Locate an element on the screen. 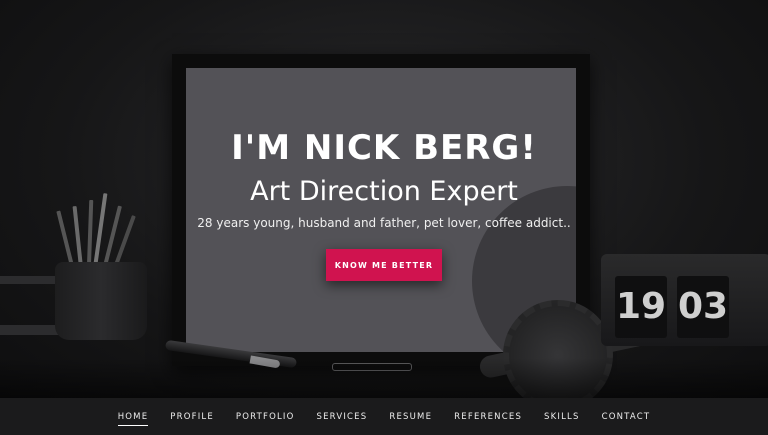 The width and height of the screenshot is (768, 435). clock-hours: 19 is located at coordinates (641, 307).